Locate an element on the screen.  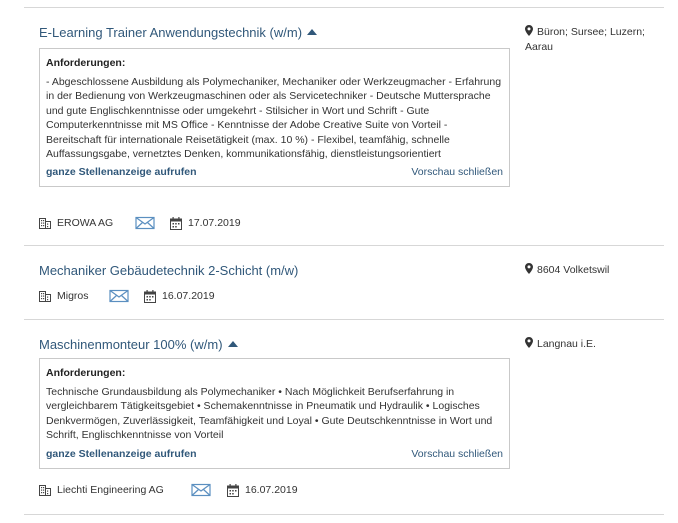
job-location: Büron; Sursee; Luzern; Aarau is located at coordinates (590, 39).